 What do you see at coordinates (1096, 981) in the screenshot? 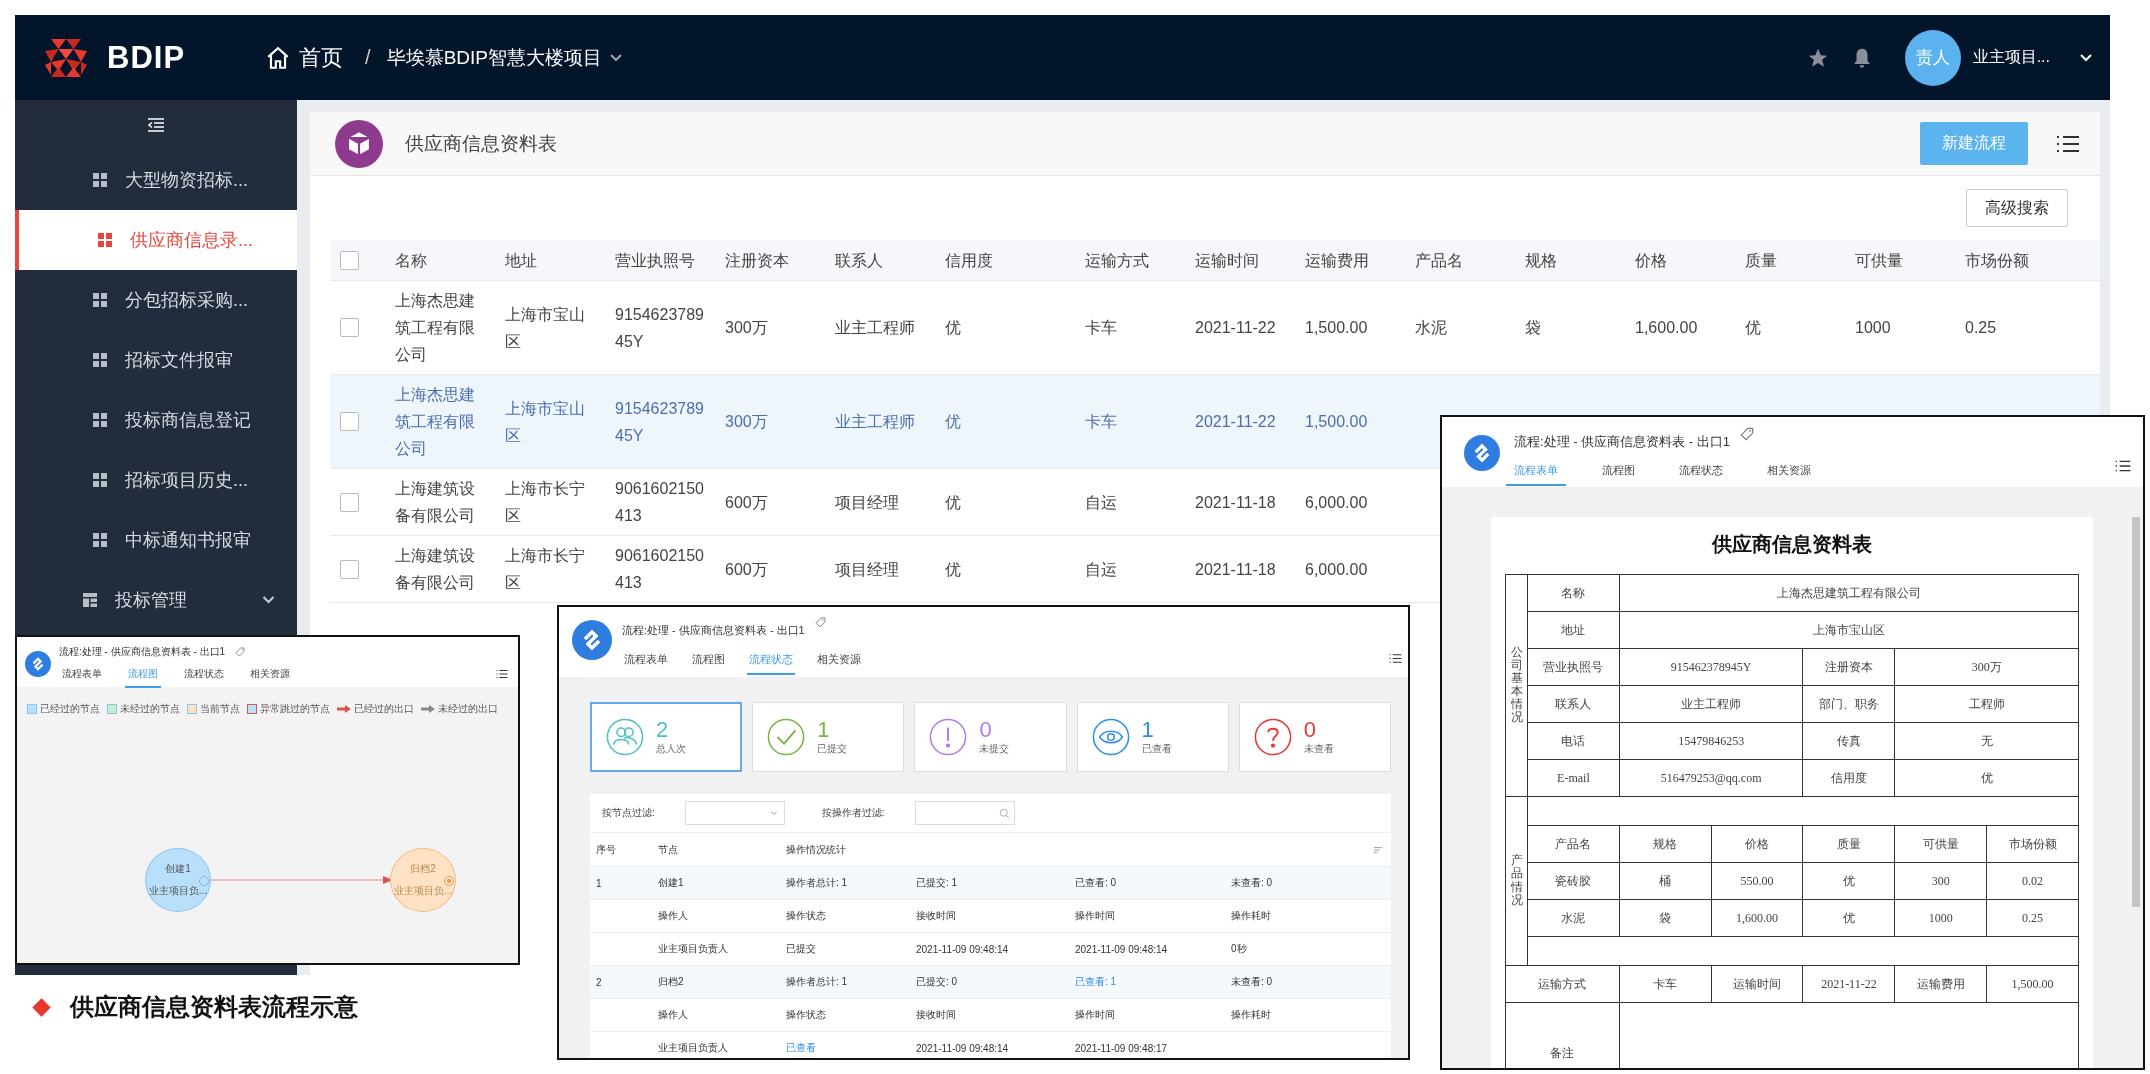
I see `table-cell: 已查看: 1` at bounding box center [1096, 981].